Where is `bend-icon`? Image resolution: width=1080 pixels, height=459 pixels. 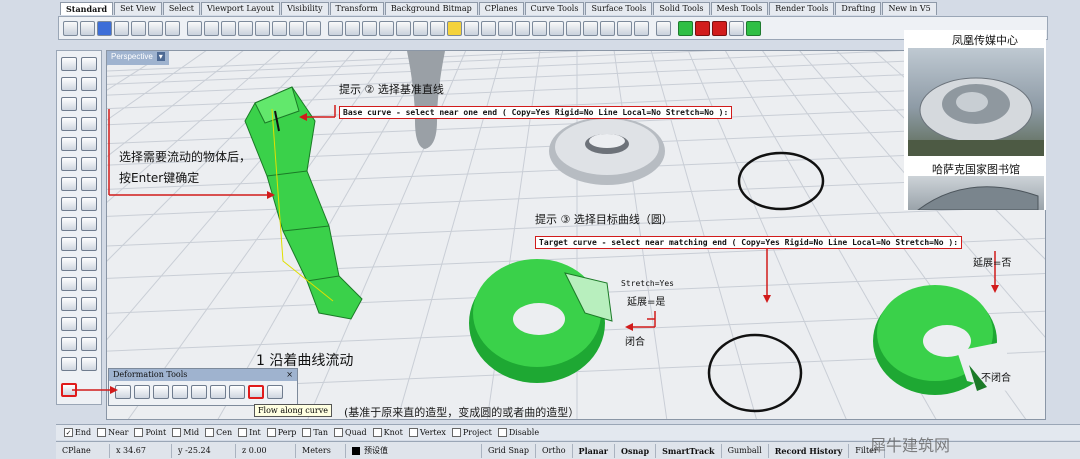
bend-icon is located at coordinates (142, 392).